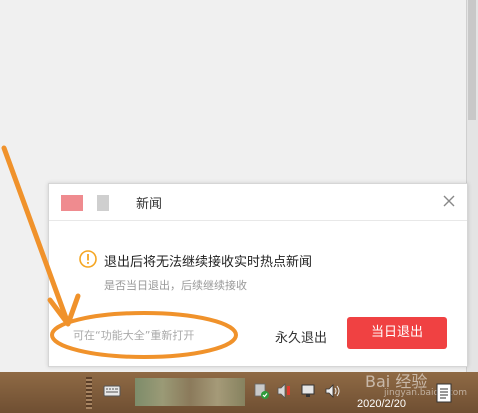  Describe the element at coordinates (175, 285) in the screenshot. I see `dialog-sub-message: 是否当日退出，后续继续接收` at that location.